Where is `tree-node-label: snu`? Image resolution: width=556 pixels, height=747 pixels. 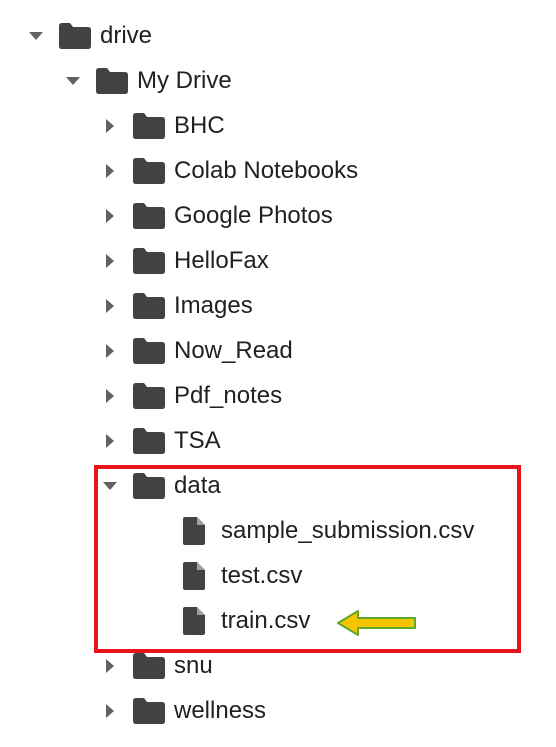
tree-node-label: snu is located at coordinates (193, 665).